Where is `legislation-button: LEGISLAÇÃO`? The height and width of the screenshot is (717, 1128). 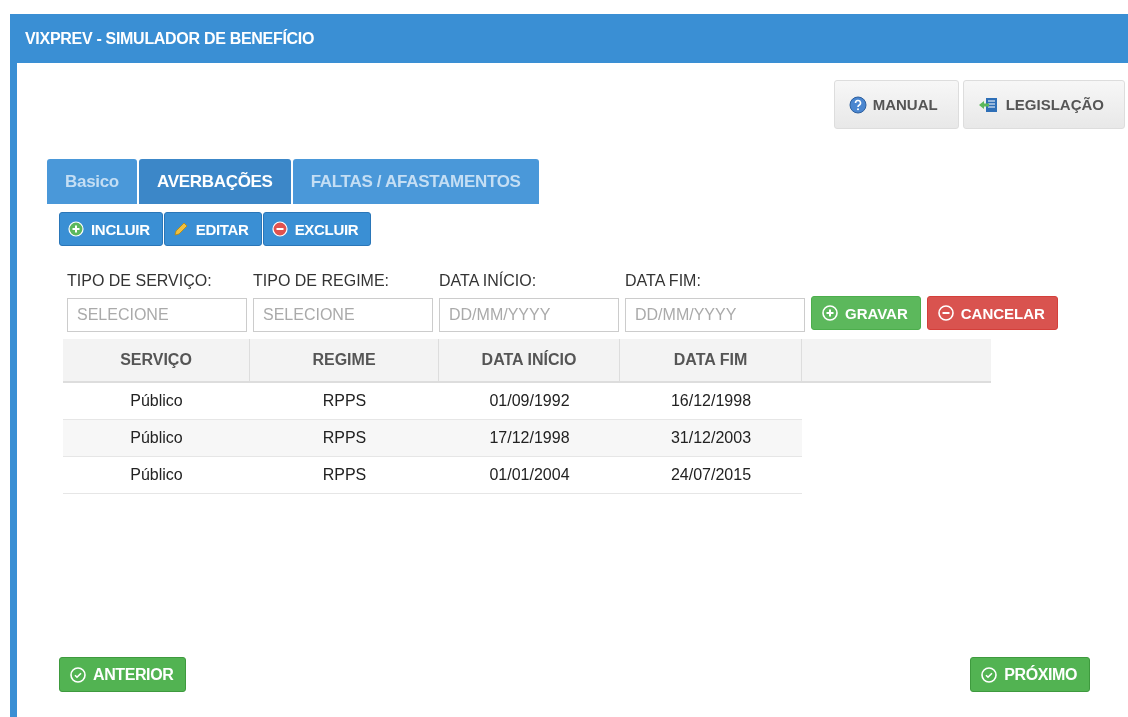 legislation-button: LEGISLAÇÃO is located at coordinates (1043, 104).